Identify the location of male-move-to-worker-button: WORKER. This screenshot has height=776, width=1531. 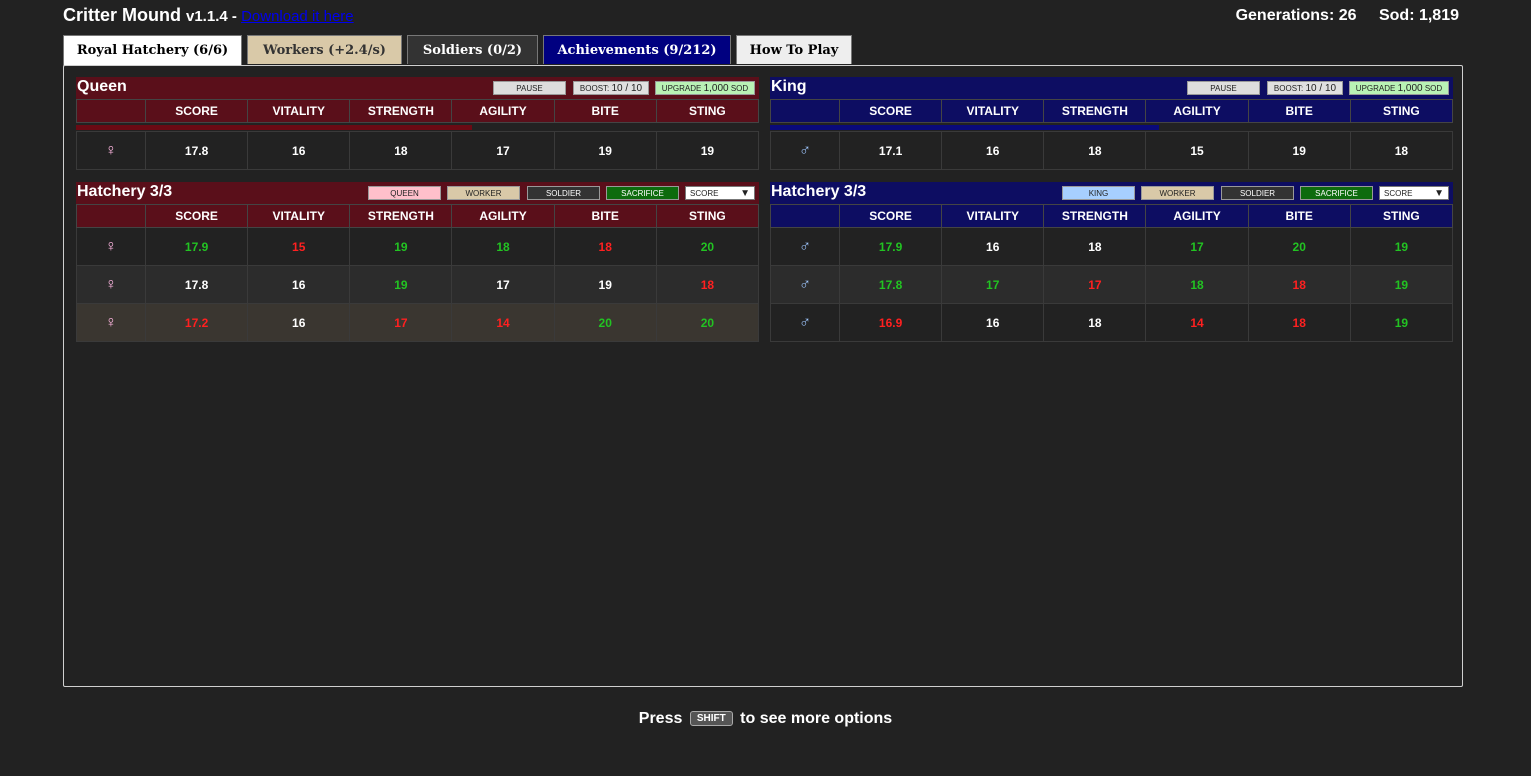
(1177, 193).